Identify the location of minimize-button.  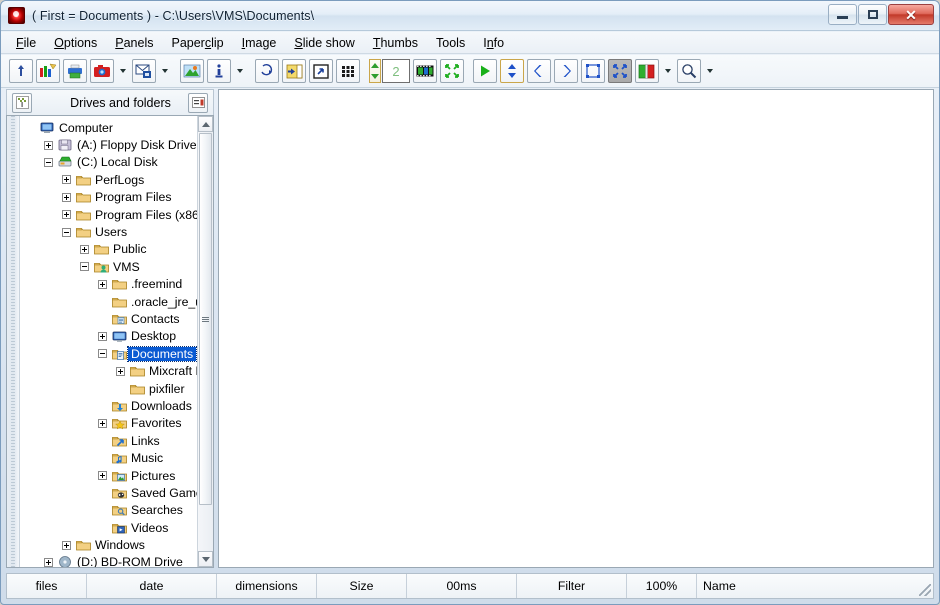
(842, 14).